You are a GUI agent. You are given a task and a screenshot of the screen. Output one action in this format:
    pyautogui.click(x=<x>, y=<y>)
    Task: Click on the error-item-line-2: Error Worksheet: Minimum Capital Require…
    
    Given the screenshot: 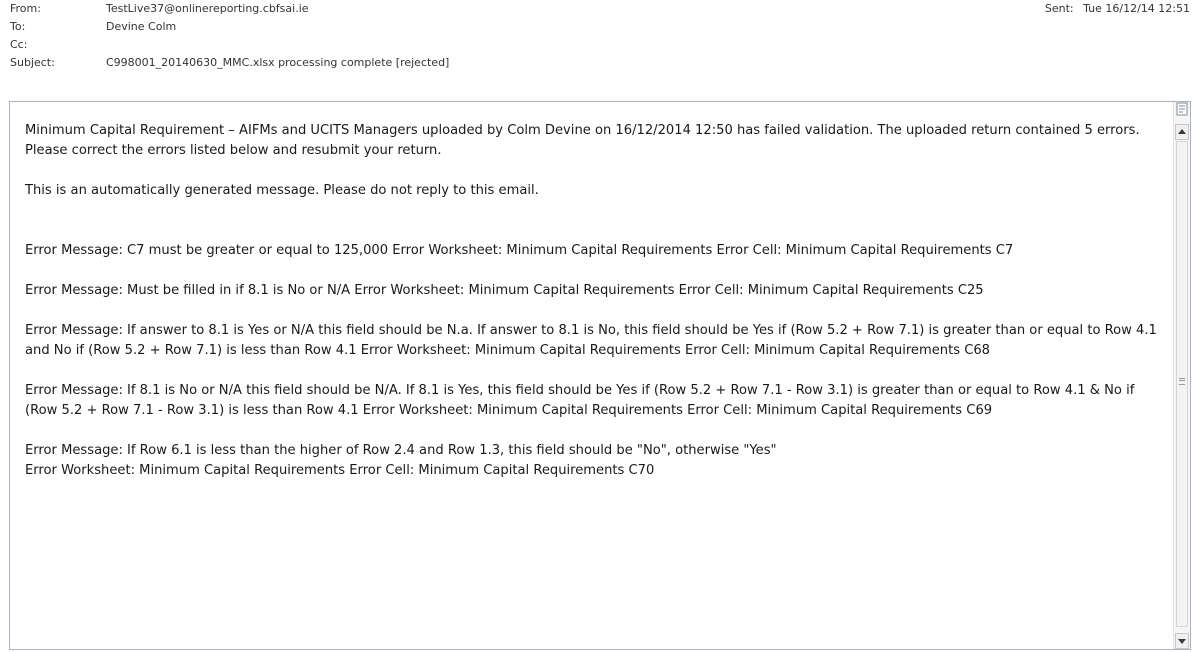 What is the action you would take?
    pyautogui.click(x=340, y=470)
    